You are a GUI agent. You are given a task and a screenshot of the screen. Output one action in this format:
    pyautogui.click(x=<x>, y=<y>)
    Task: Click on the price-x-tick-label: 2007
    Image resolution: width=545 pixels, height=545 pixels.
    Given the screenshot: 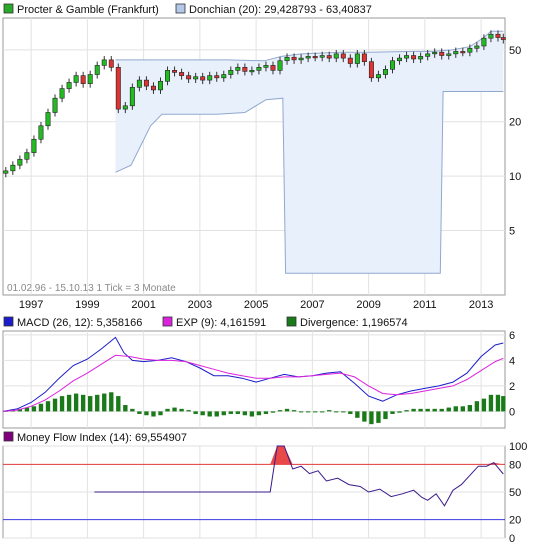 What is the action you would take?
    pyautogui.click(x=312, y=305)
    